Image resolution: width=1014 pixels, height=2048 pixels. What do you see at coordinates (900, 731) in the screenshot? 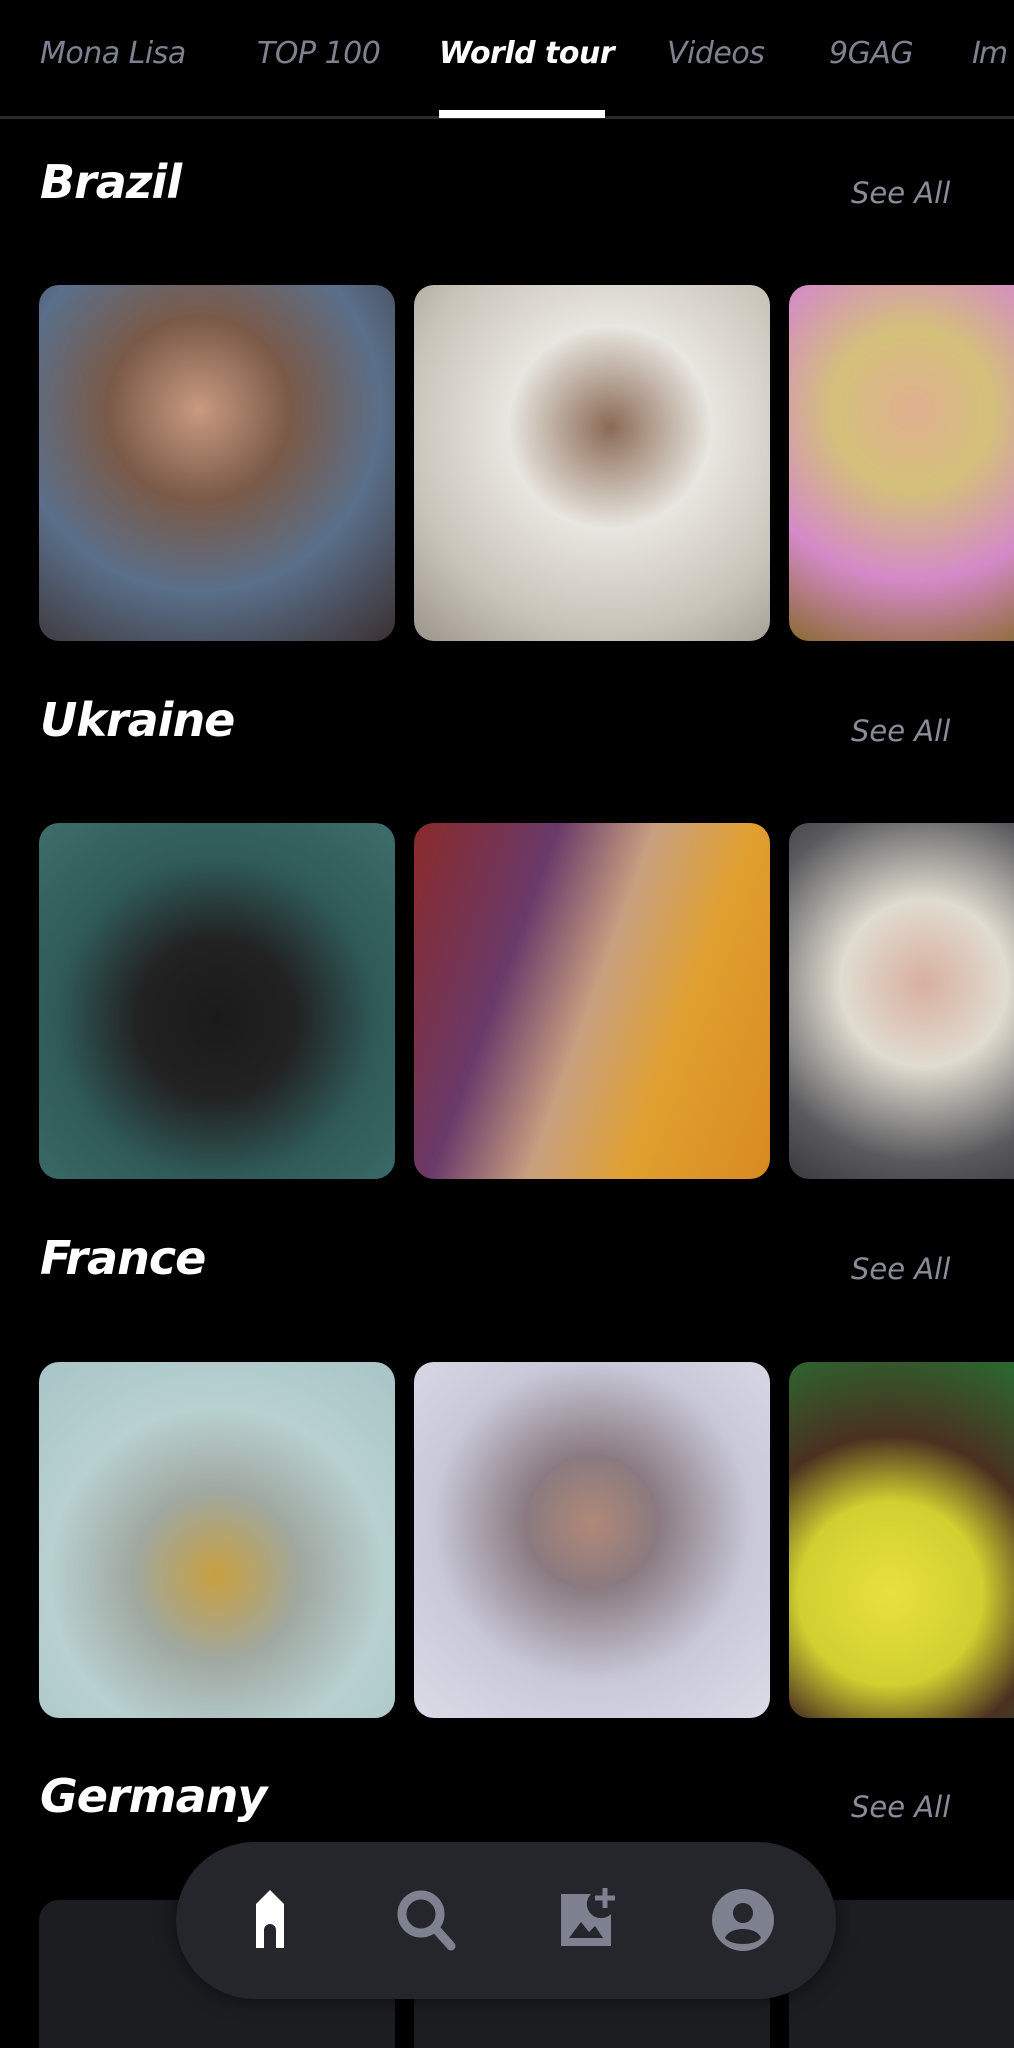
I see `see-all-ukraine: See All` at bounding box center [900, 731].